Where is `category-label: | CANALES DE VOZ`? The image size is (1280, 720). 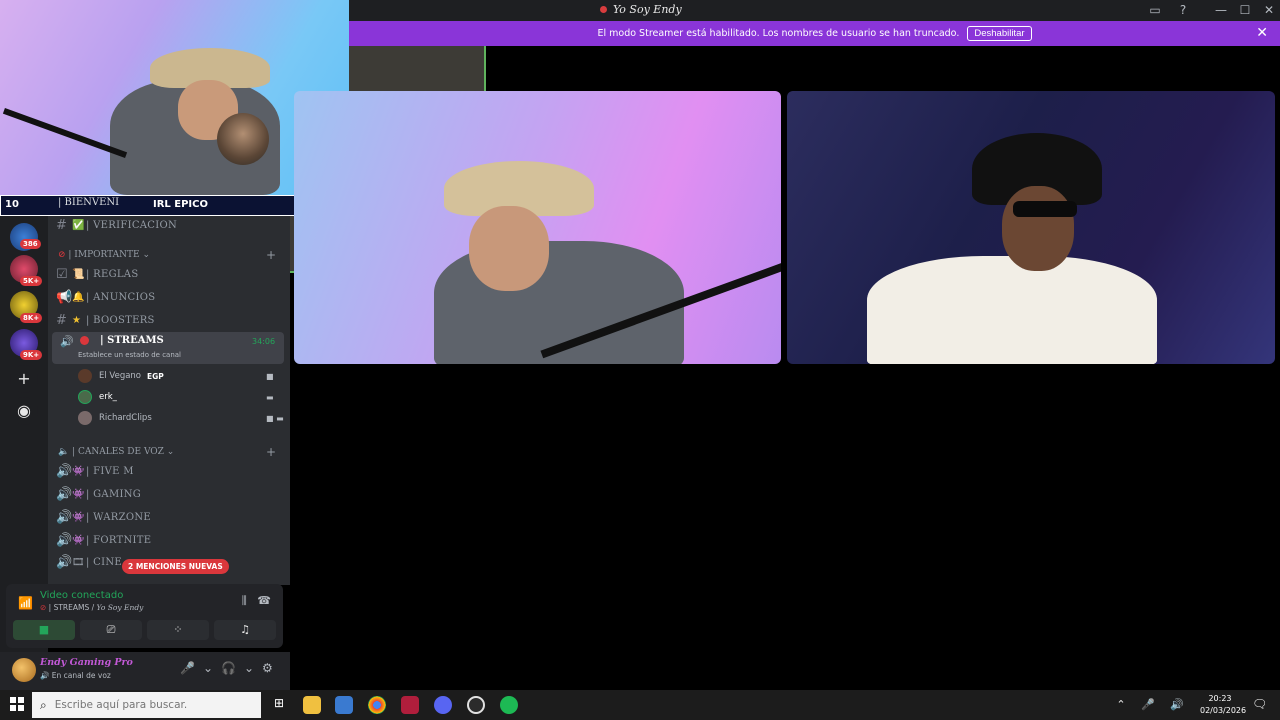
category-label: | CANALES DE VOZ is located at coordinates (118, 452).